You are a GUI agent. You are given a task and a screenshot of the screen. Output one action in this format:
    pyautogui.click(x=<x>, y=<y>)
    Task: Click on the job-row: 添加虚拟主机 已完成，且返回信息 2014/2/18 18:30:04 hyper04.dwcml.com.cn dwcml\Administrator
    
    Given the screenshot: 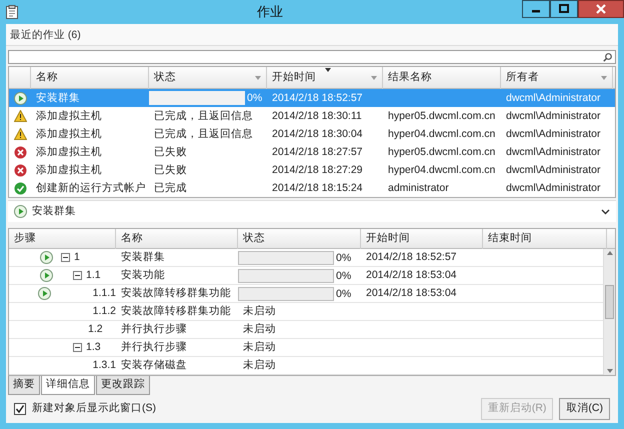 What is the action you would take?
    pyautogui.click(x=312, y=134)
    